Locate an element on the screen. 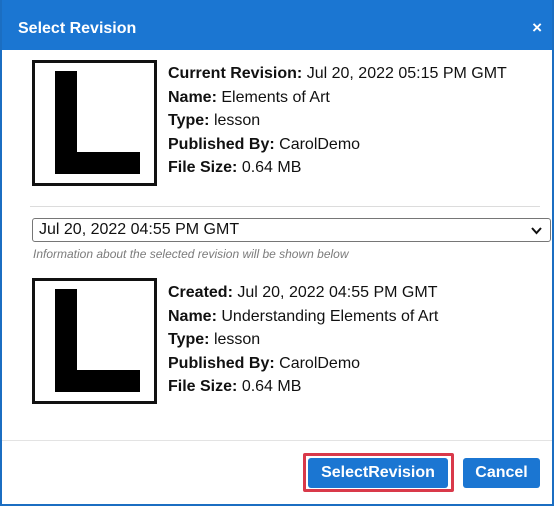 The image size is (554, 506). selected-created-row: Created: Jul 20, 2022 04:55 PM GMT is located at coordinates (303, 292).